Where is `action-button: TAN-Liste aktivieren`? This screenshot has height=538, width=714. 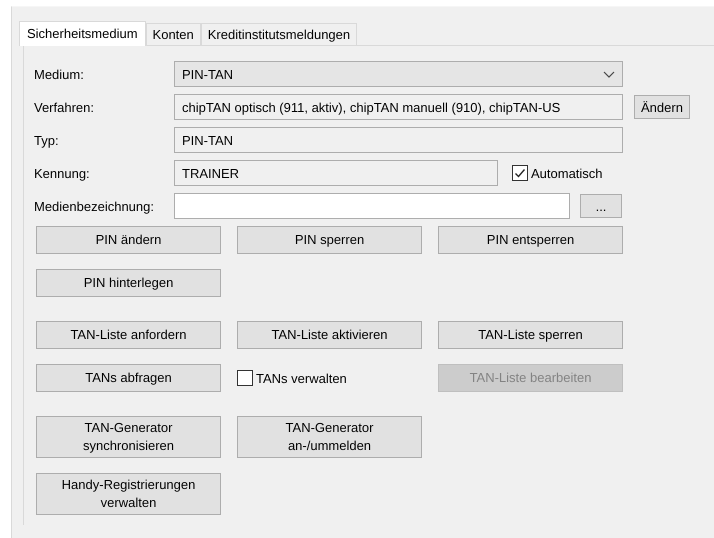 action-button: TAN-Liste aktivieren is located at coordinates (329, 335).